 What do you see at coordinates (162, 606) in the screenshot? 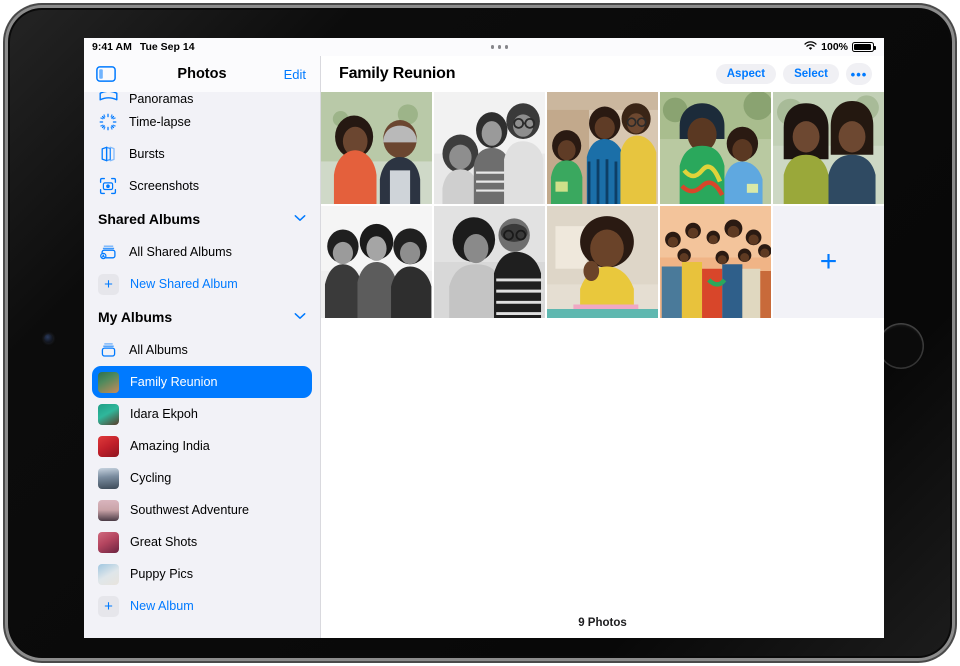
I see `sidebar-item-label: New Album` at bounding box center [162, 606].